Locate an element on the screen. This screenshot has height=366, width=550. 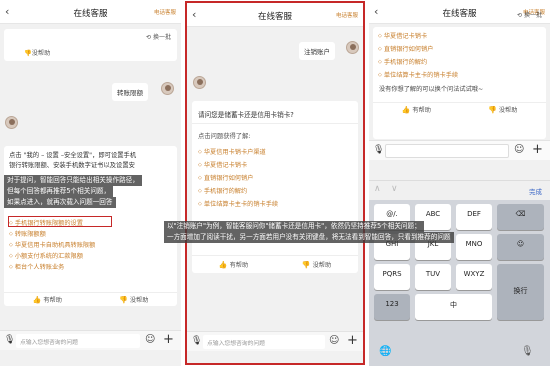
related-question: ◇ 柜台个人转账业务 is located at coordinates (52, 266).